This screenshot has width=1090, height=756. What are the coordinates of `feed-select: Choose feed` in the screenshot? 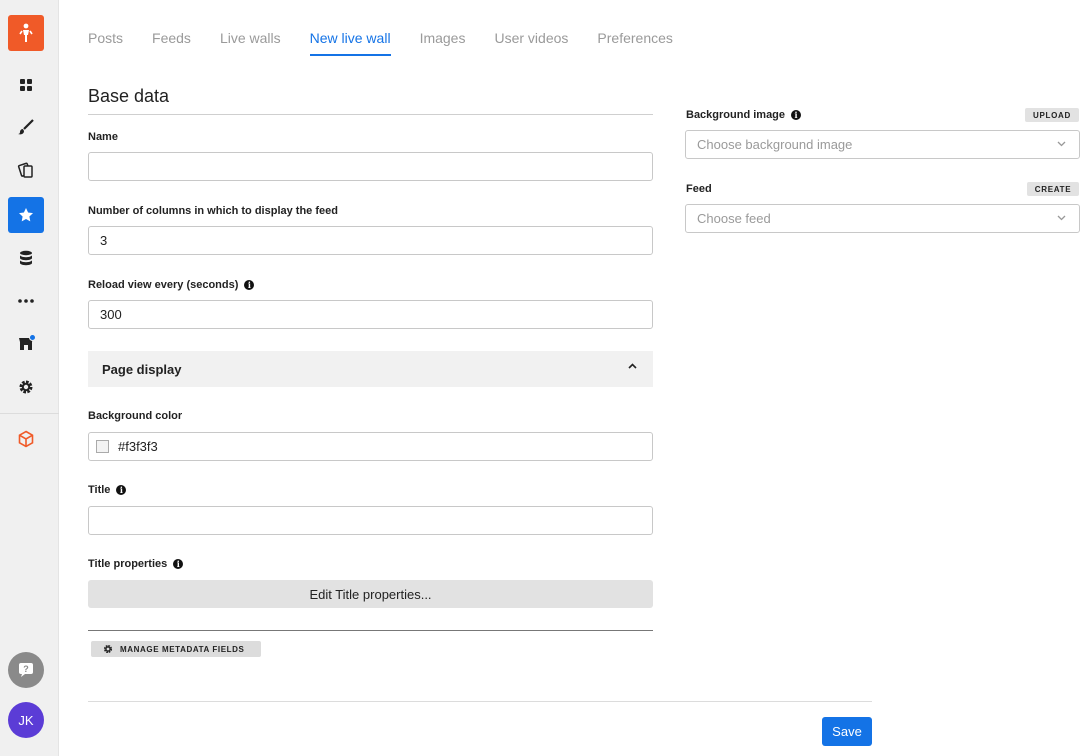 It's located at (882, 218).